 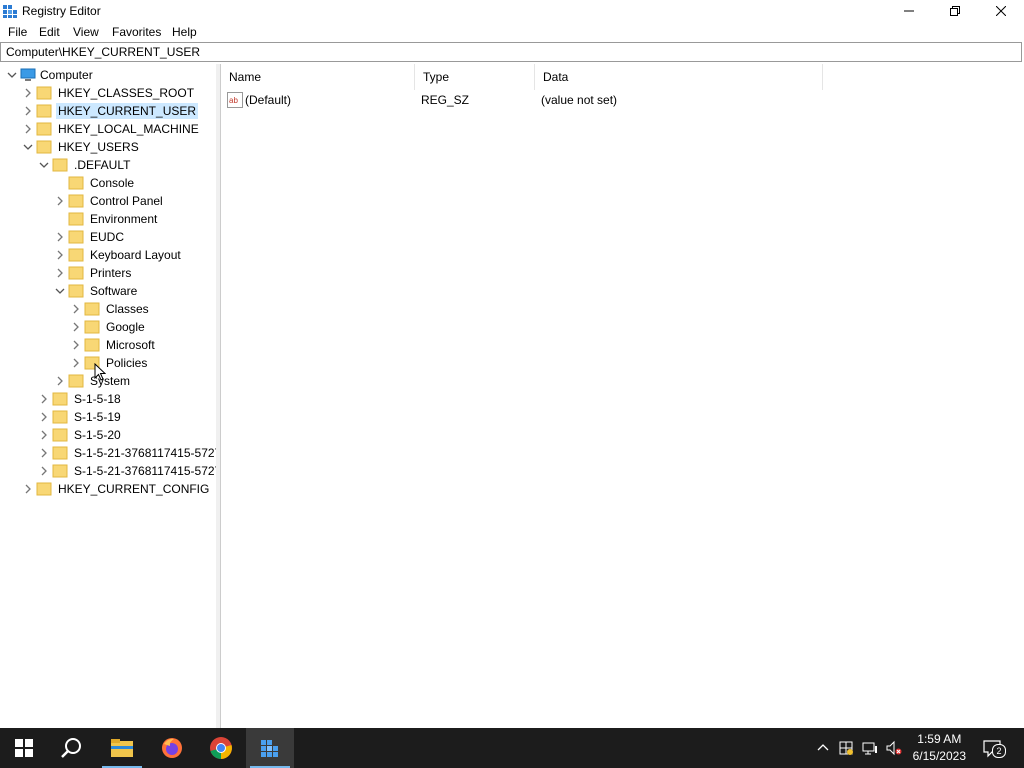 I want to click on tree-label: HKEY_LOCAL_MACHINE, so click(x=128, y=129).